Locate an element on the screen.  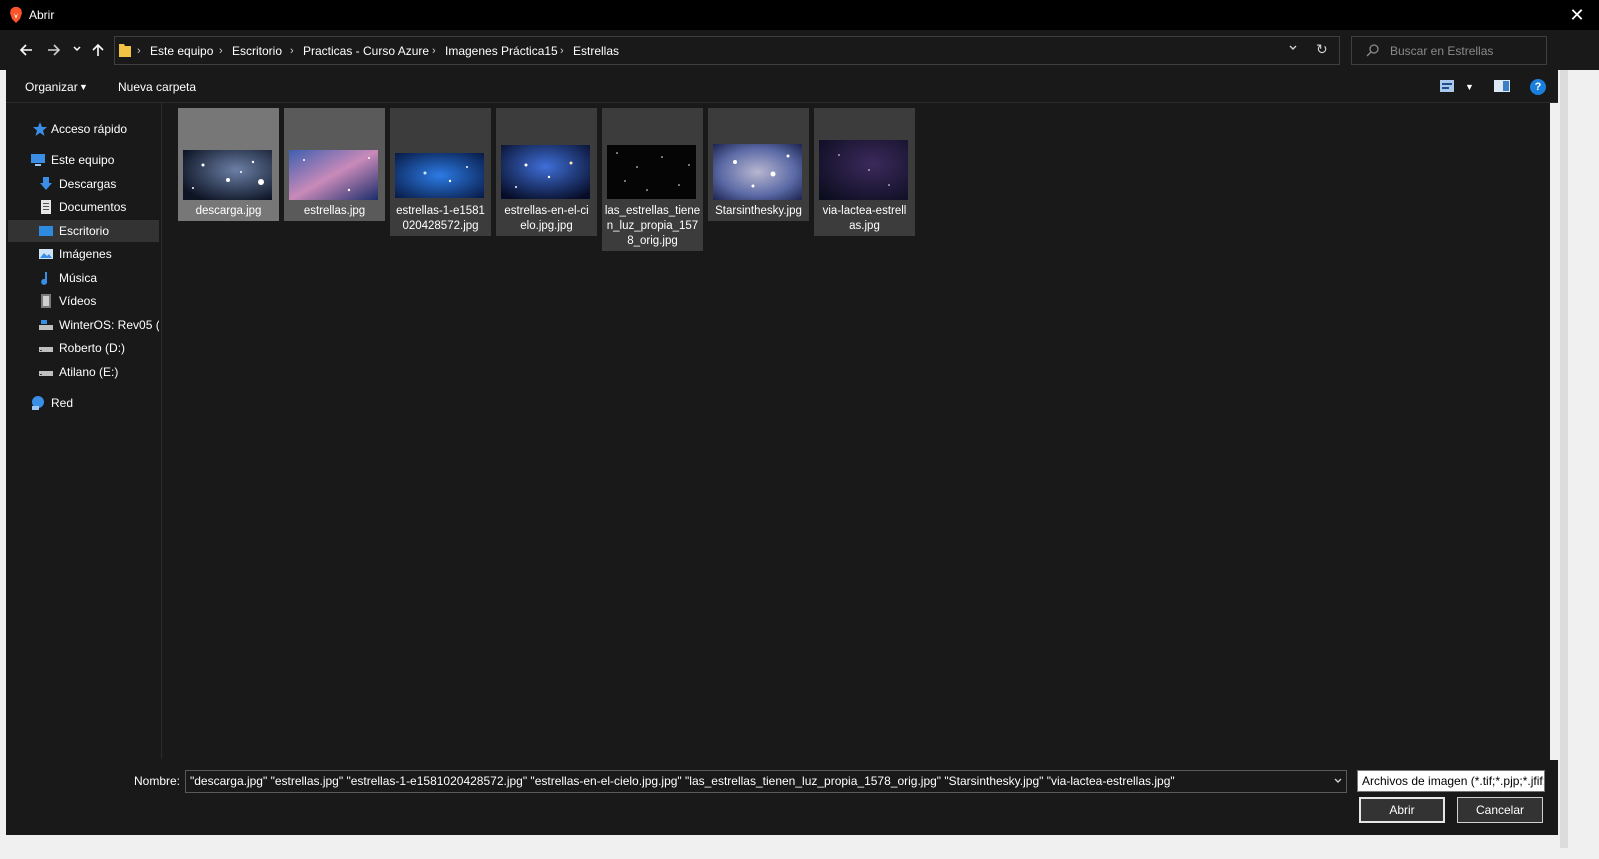
file-name: estrellas-en-el-ci elo.jpg.jpg is located at coordinates (546, 218).